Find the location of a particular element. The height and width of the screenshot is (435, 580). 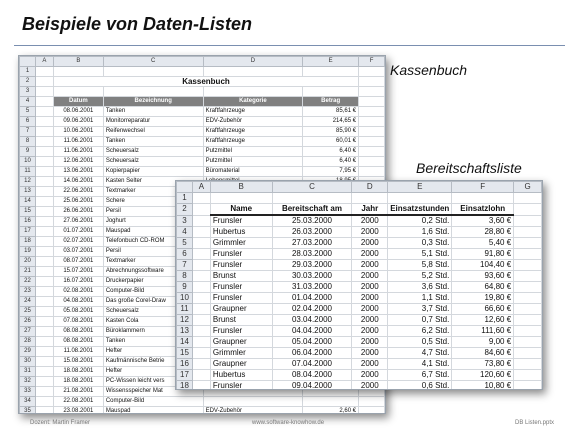

amount-cell: 7,95 € is located at coordinates (331, 171).